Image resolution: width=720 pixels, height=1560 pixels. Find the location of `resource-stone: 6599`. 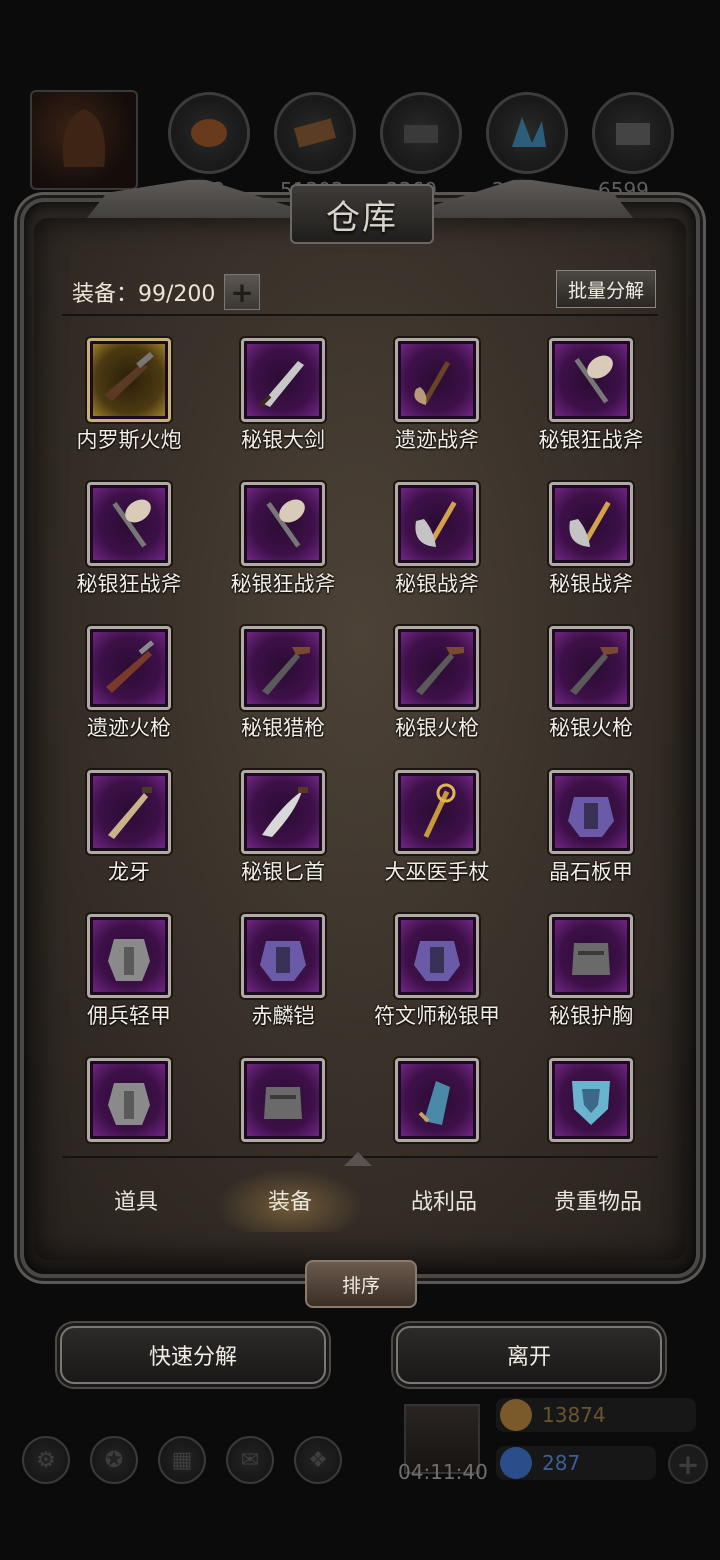

resource-stone: 6599 is located at coordinates (633, 147).